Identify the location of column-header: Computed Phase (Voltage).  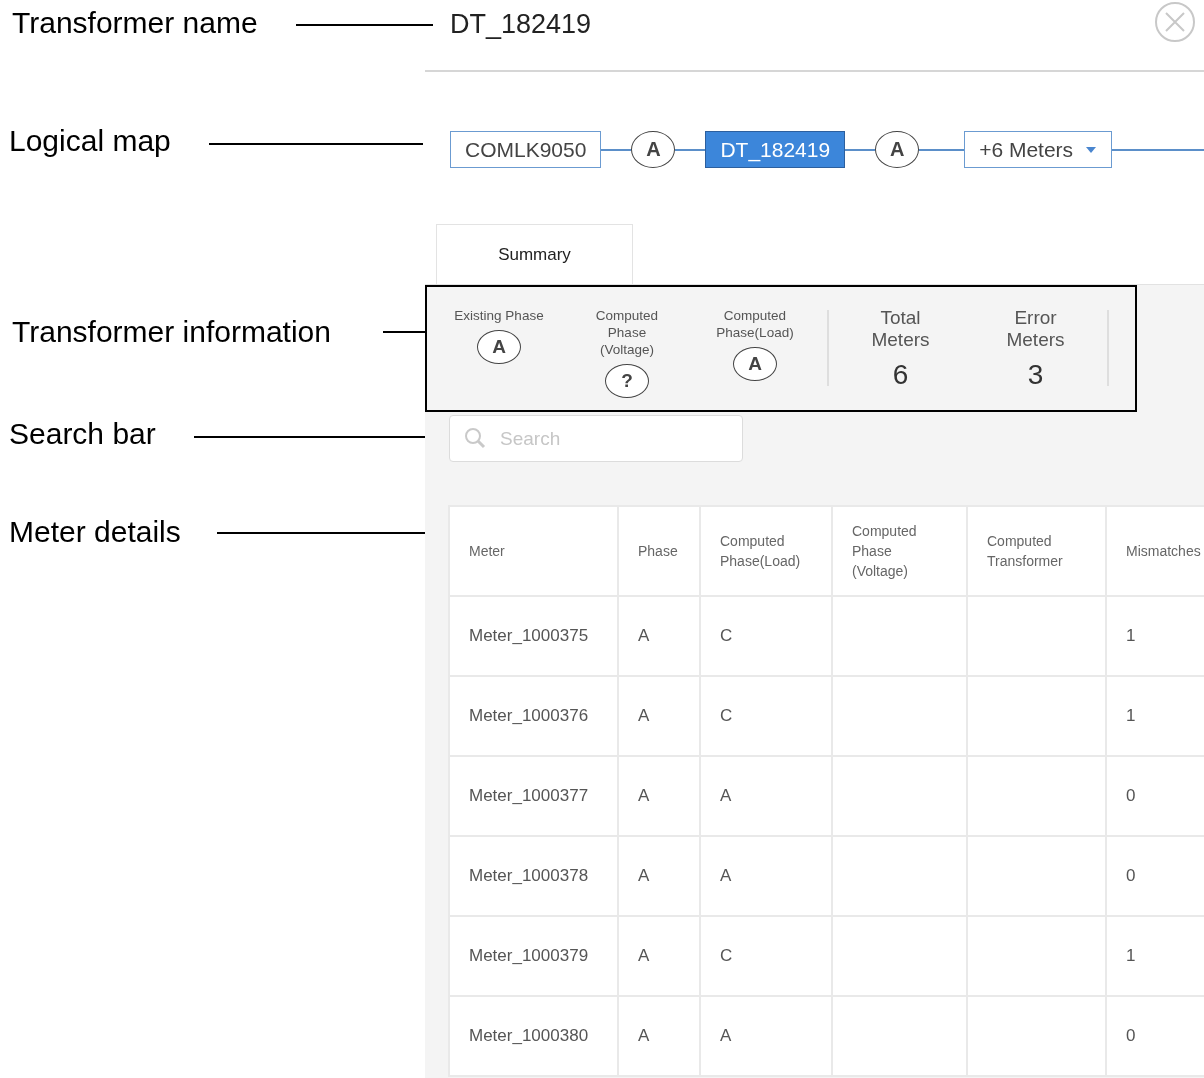
(899, 551).